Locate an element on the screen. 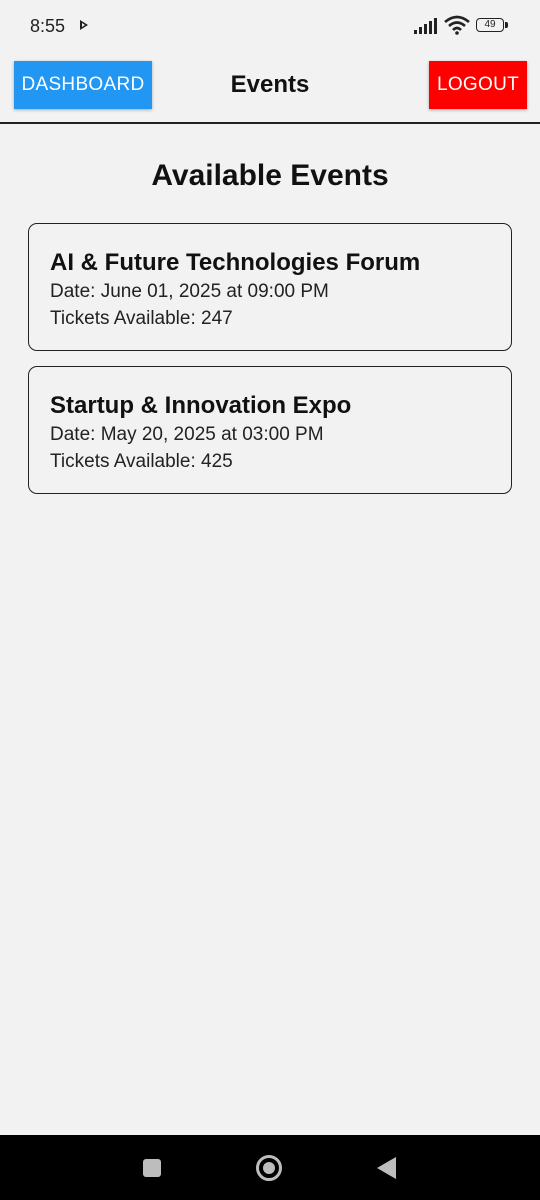 The width and height of the screenshot is (540, 1200). page-title: Available Events is located at coordinates (270, 175).